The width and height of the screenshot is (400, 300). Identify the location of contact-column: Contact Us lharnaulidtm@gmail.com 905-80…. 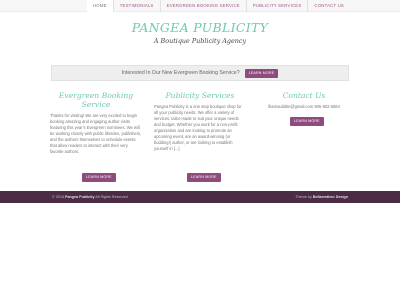
(304, 108).